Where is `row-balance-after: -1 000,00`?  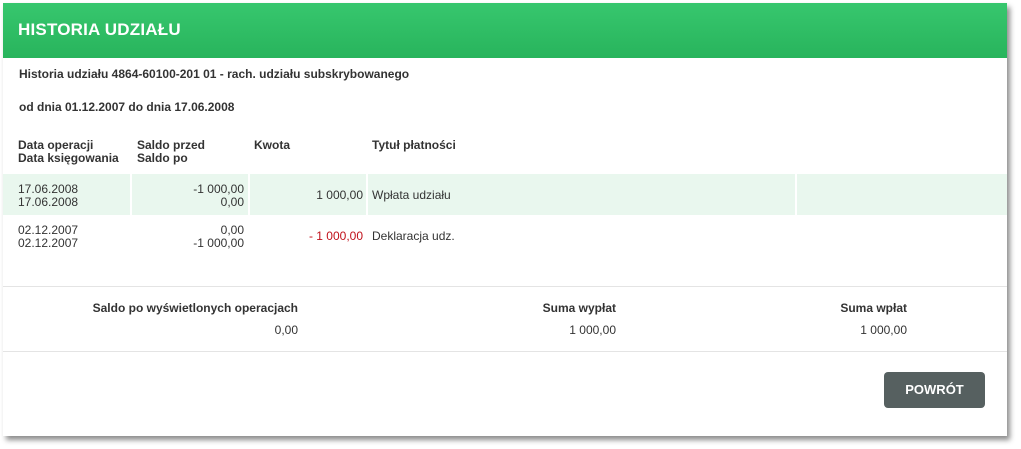 row-balance-after: -1 000,00 is located at coordinates (218, 243).